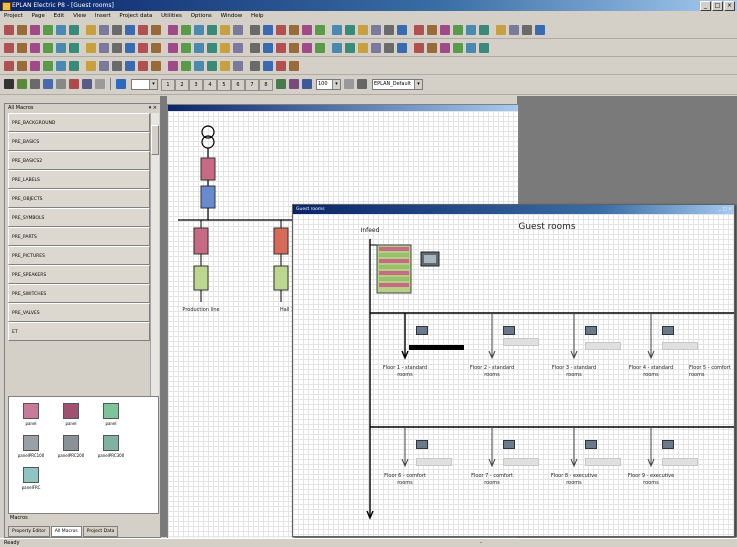 This screenshot has height=547, width=737. Describe the element at coordinates (328, 84) in the screenshot. I see `zoom-select: 100 ▾` at that location.